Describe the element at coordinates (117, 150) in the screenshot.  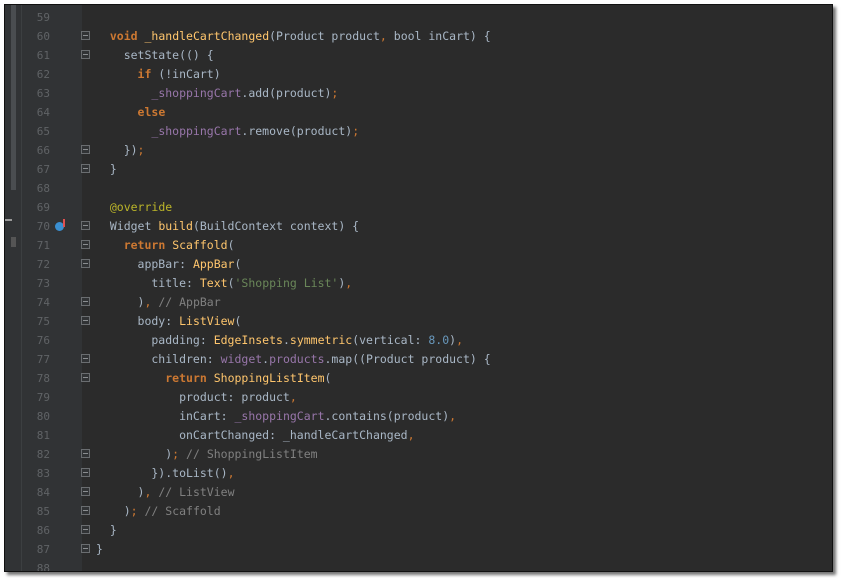
I see `code-token: })` at that location.